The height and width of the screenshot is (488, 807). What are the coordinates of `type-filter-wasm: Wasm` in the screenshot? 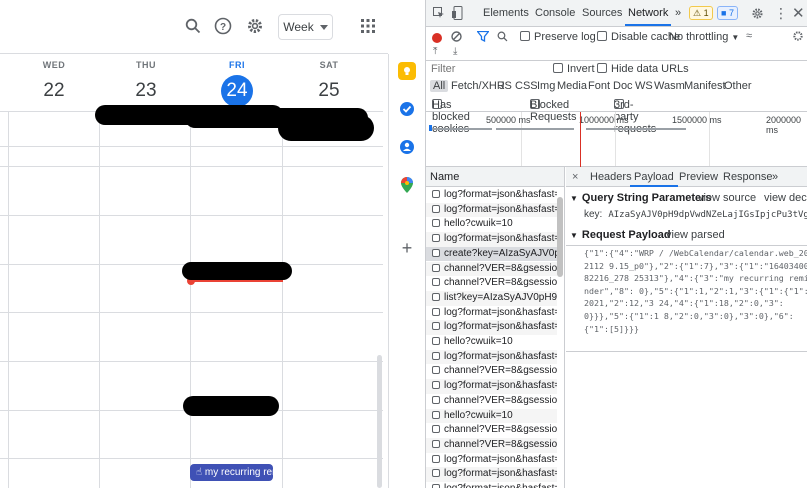 It's located at (669, 86).